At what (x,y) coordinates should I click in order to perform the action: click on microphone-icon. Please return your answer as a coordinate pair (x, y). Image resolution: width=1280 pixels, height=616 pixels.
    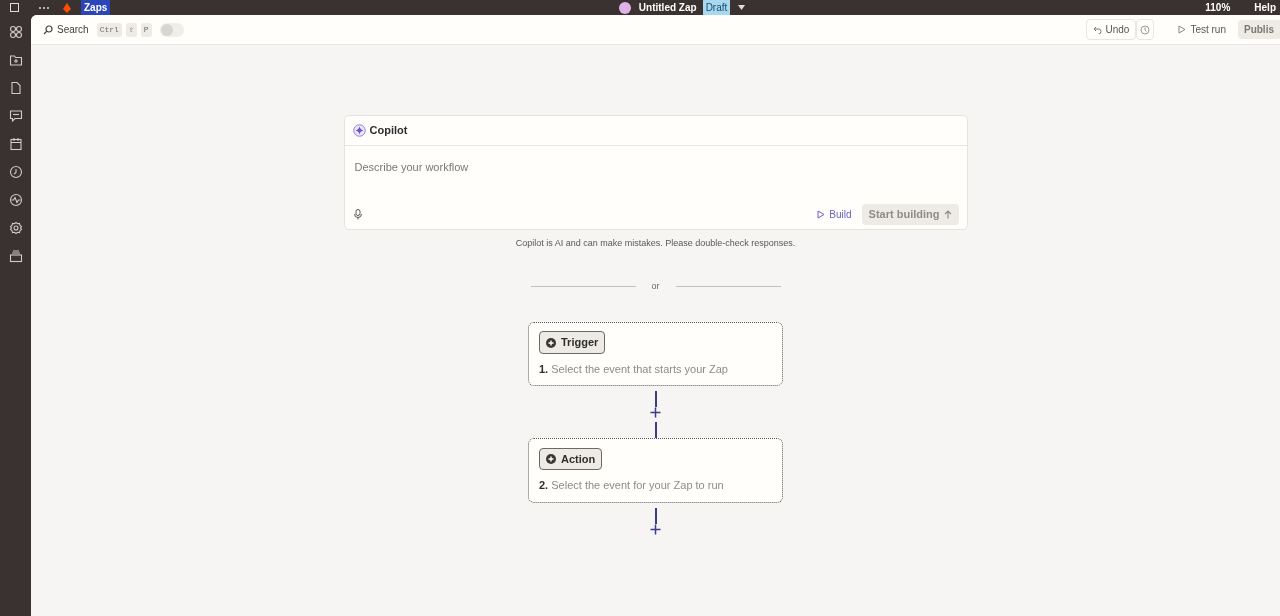
    Looking at the image, I should click on (357, 214).